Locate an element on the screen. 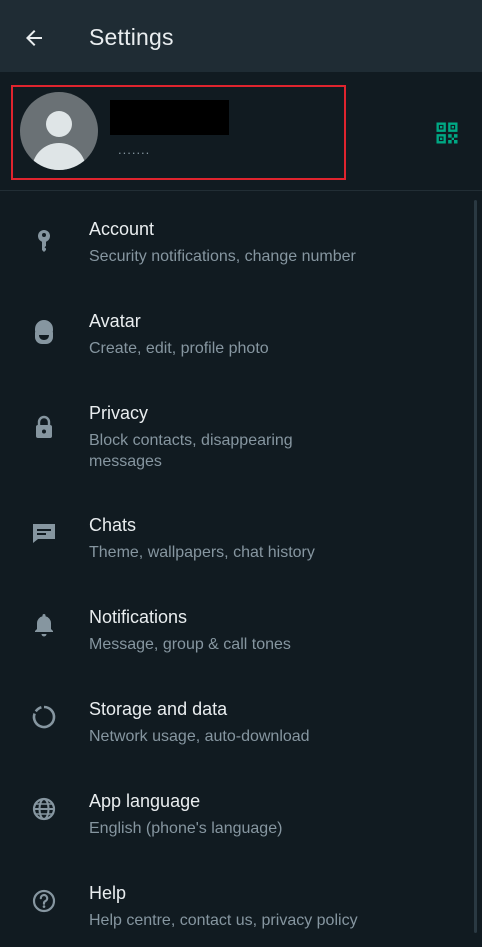  menu-item-subtitle: Security notifications, change number is located at coordinates (222, 256).